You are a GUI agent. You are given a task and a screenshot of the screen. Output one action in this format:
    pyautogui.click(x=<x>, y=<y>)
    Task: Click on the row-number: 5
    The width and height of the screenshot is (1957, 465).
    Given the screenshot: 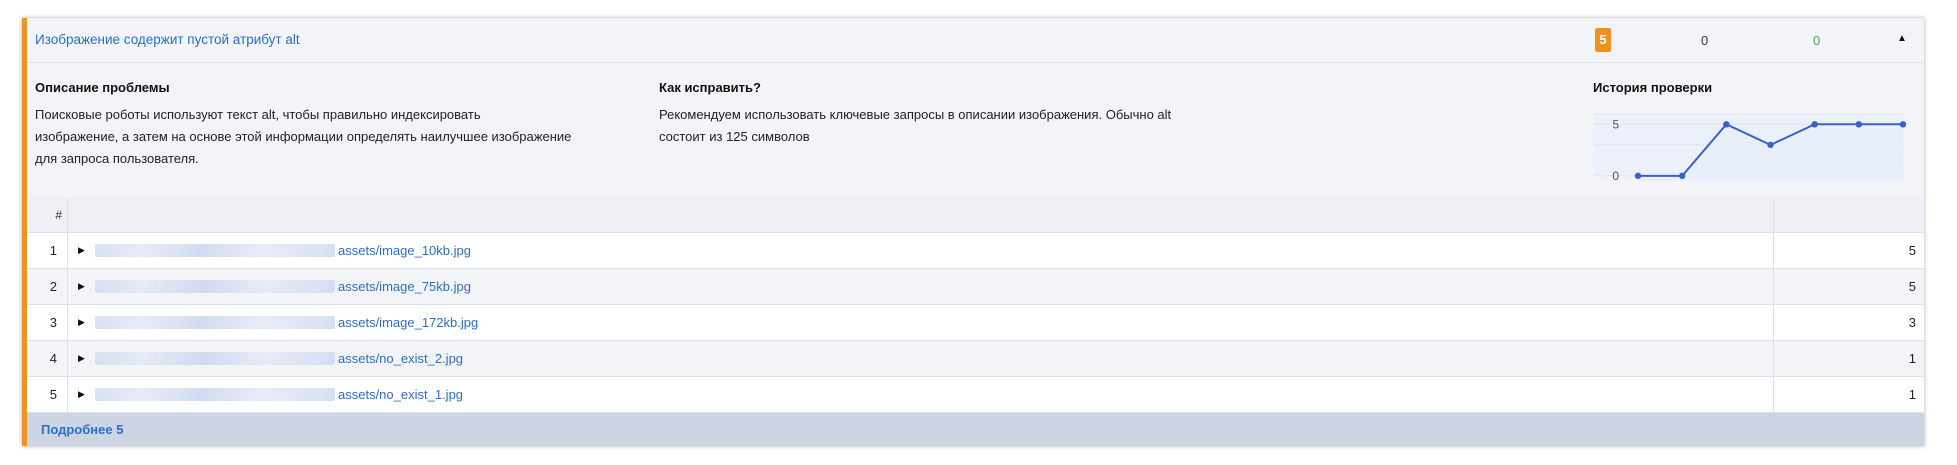 What is the action you would take?
    pyautogui.click(x=53, y=394)
    